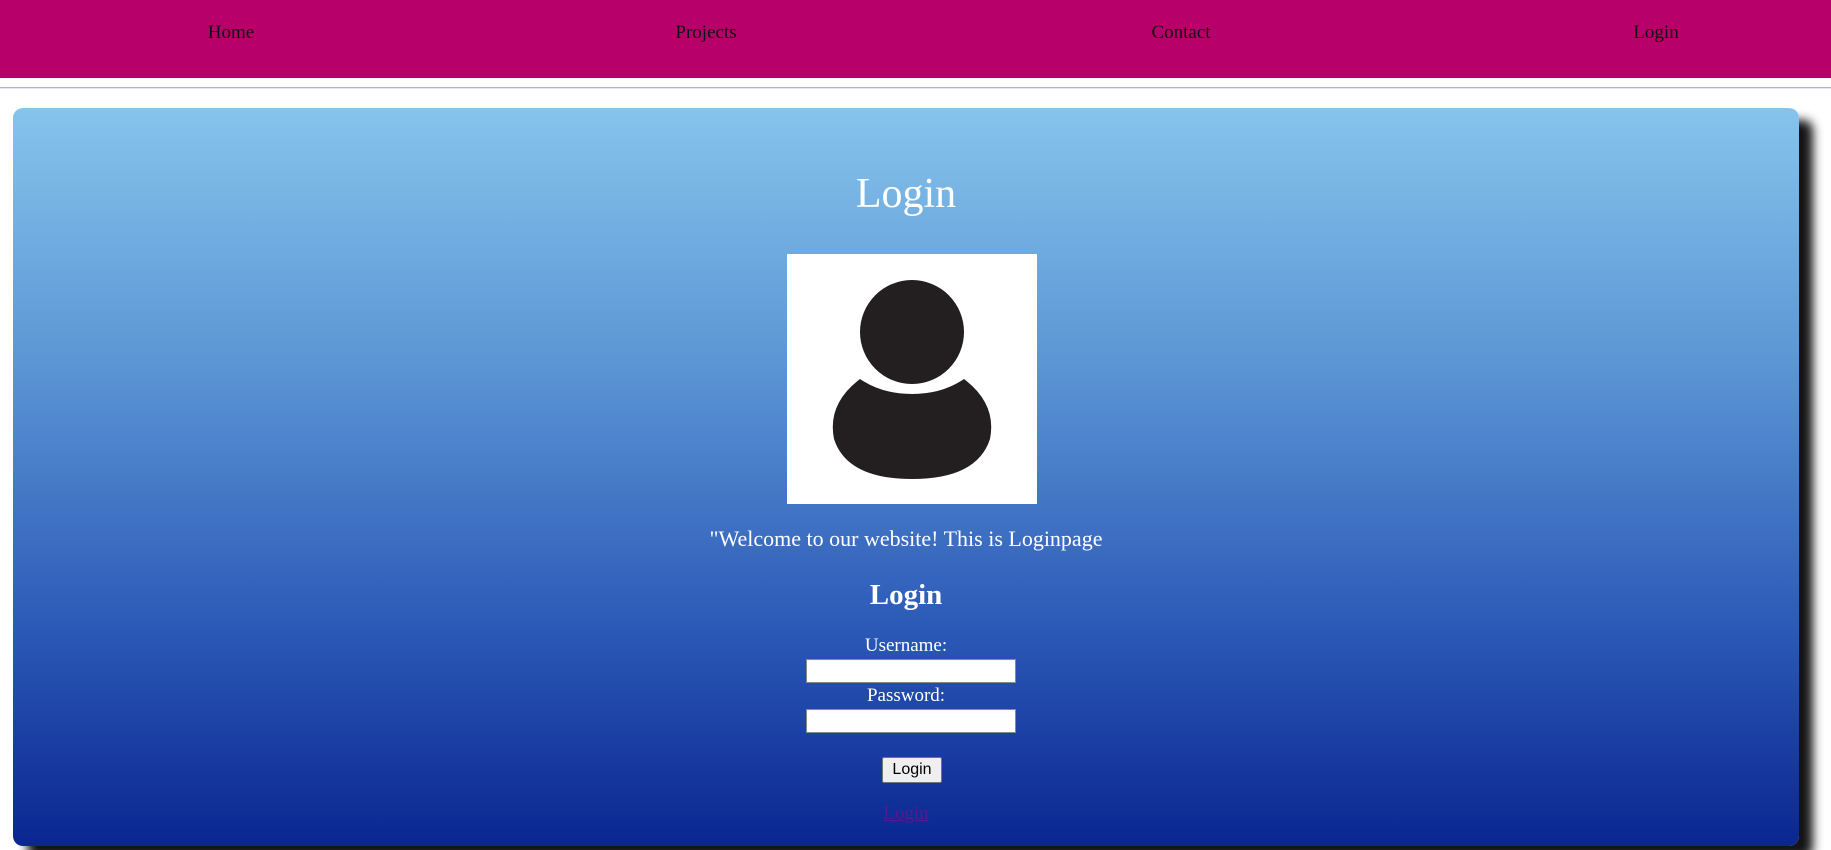 The image size is (1831, 850). Describe the element at coordinates (1180, 33) in the screenshot. I see `nav-link-contact: Contact` at that location.